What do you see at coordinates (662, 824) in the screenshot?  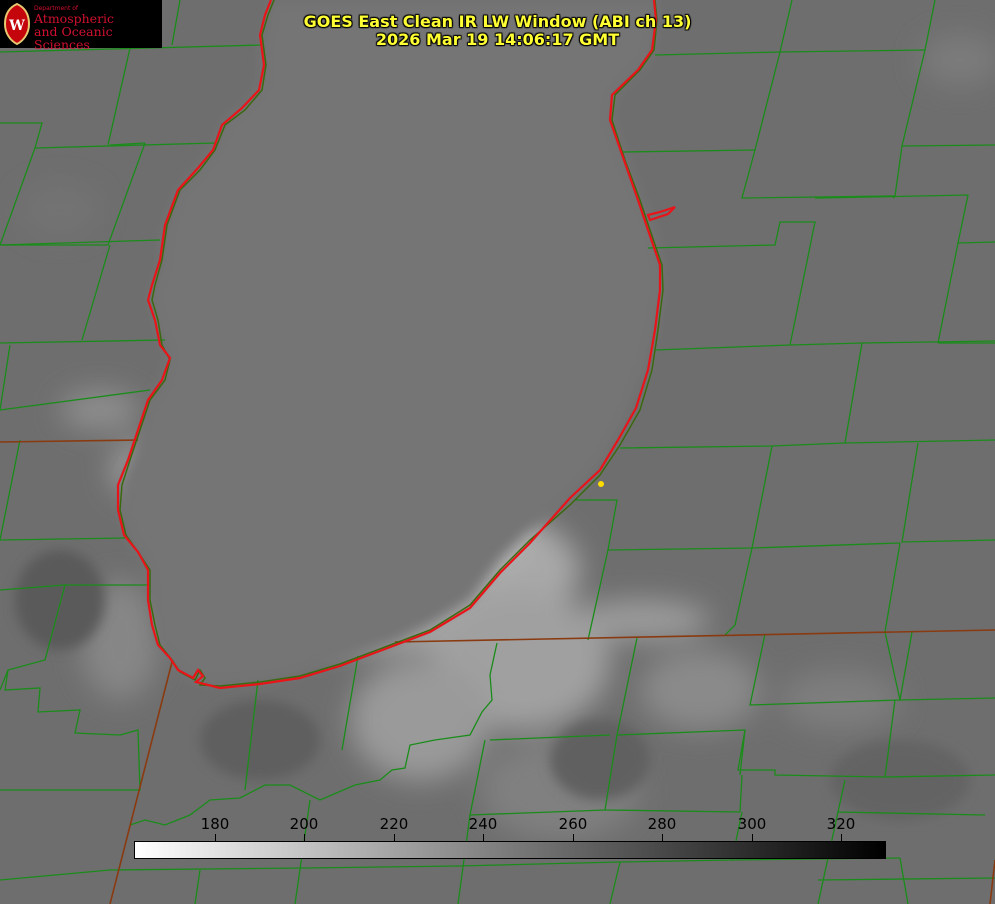 I see `colorbar-tick-label: 280` at bounding box center [662, 824].